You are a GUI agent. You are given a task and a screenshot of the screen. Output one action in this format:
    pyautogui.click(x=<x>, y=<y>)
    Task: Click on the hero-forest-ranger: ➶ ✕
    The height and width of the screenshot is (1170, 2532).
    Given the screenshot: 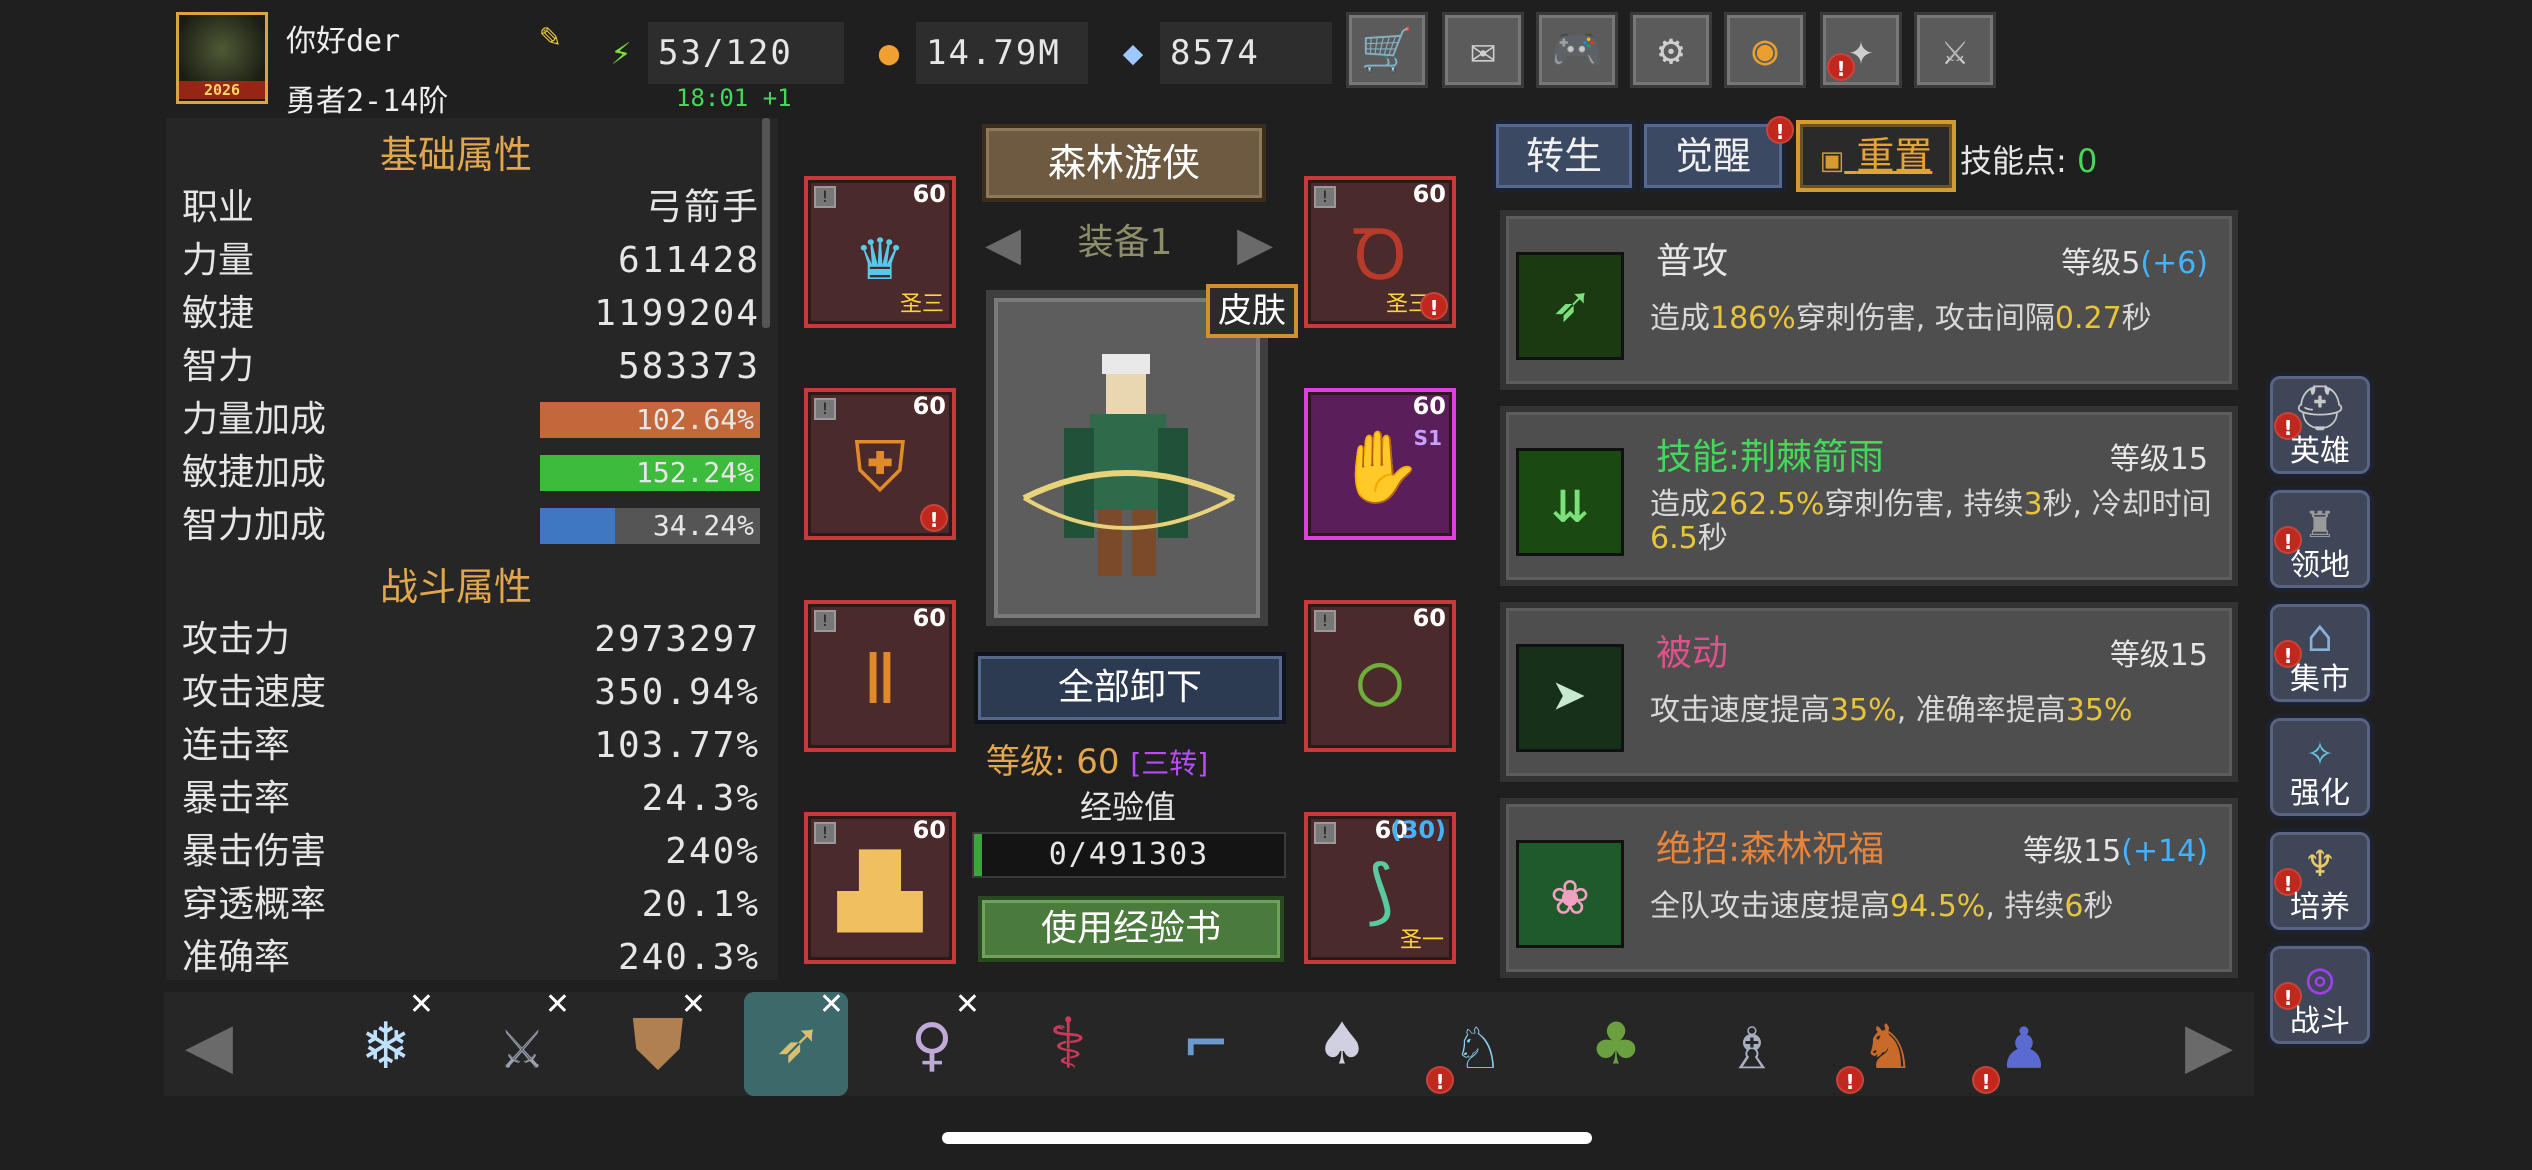 What is the action you would take?
    pyautogui.click(x=796, y=1043)
    